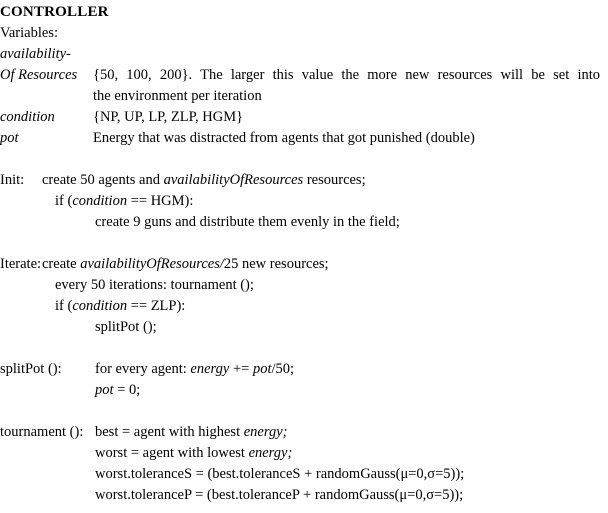  Describe the element at coordinates (9, 138) in the screenshot. I see `variable-name-pot: pot` at that location.